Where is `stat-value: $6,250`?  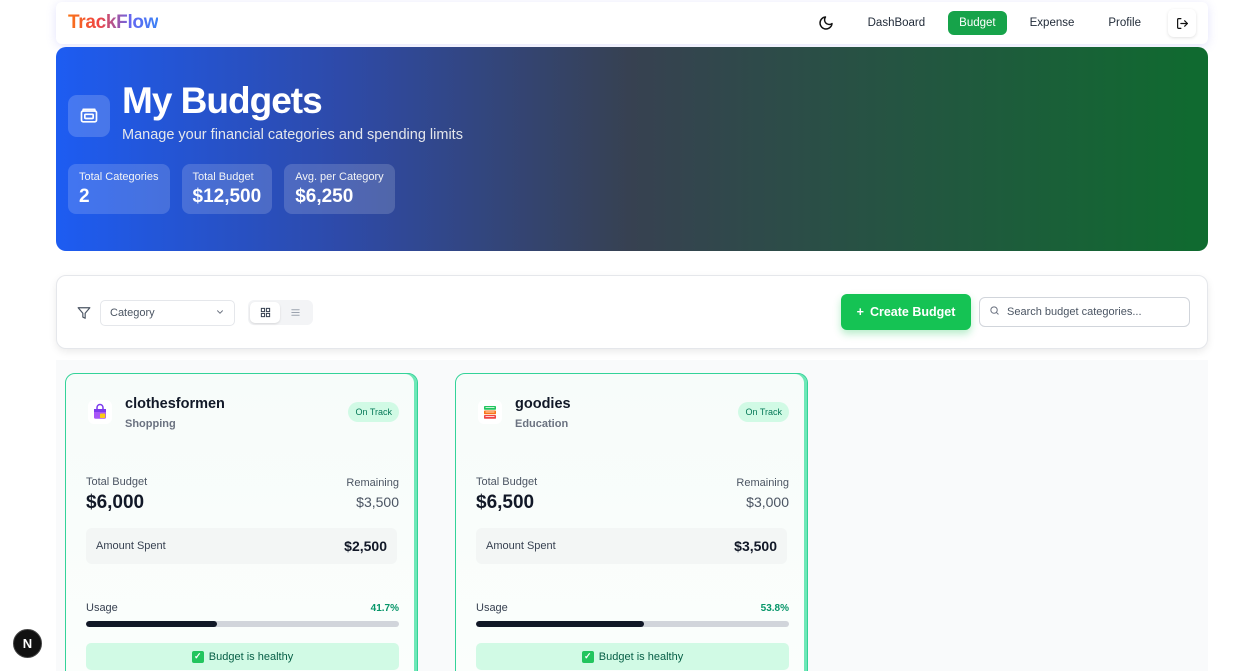
stat-value: $6,250 is located at coordinates (324, 196).